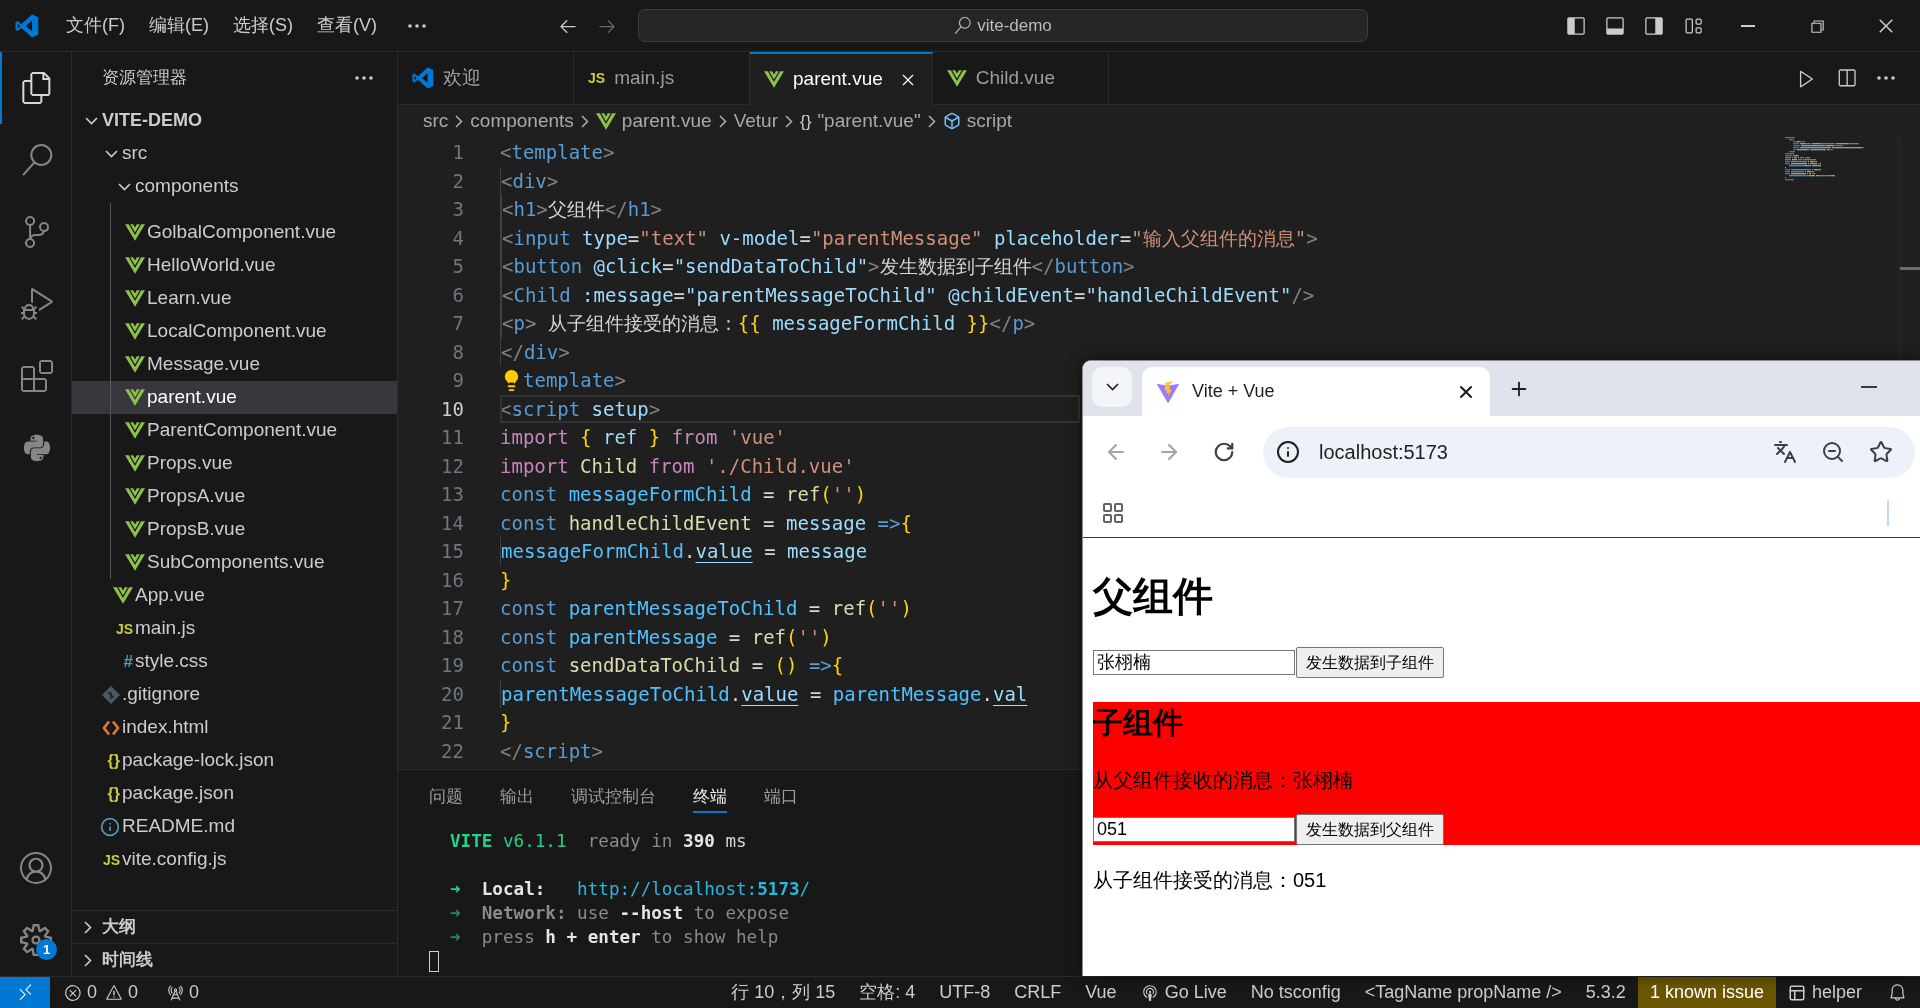 The height and width of the screenshot is (1008, 1920). Describe the element at coordinates (234, 298) in the screenshot. I see `file-row: Learn.vue` at that location.